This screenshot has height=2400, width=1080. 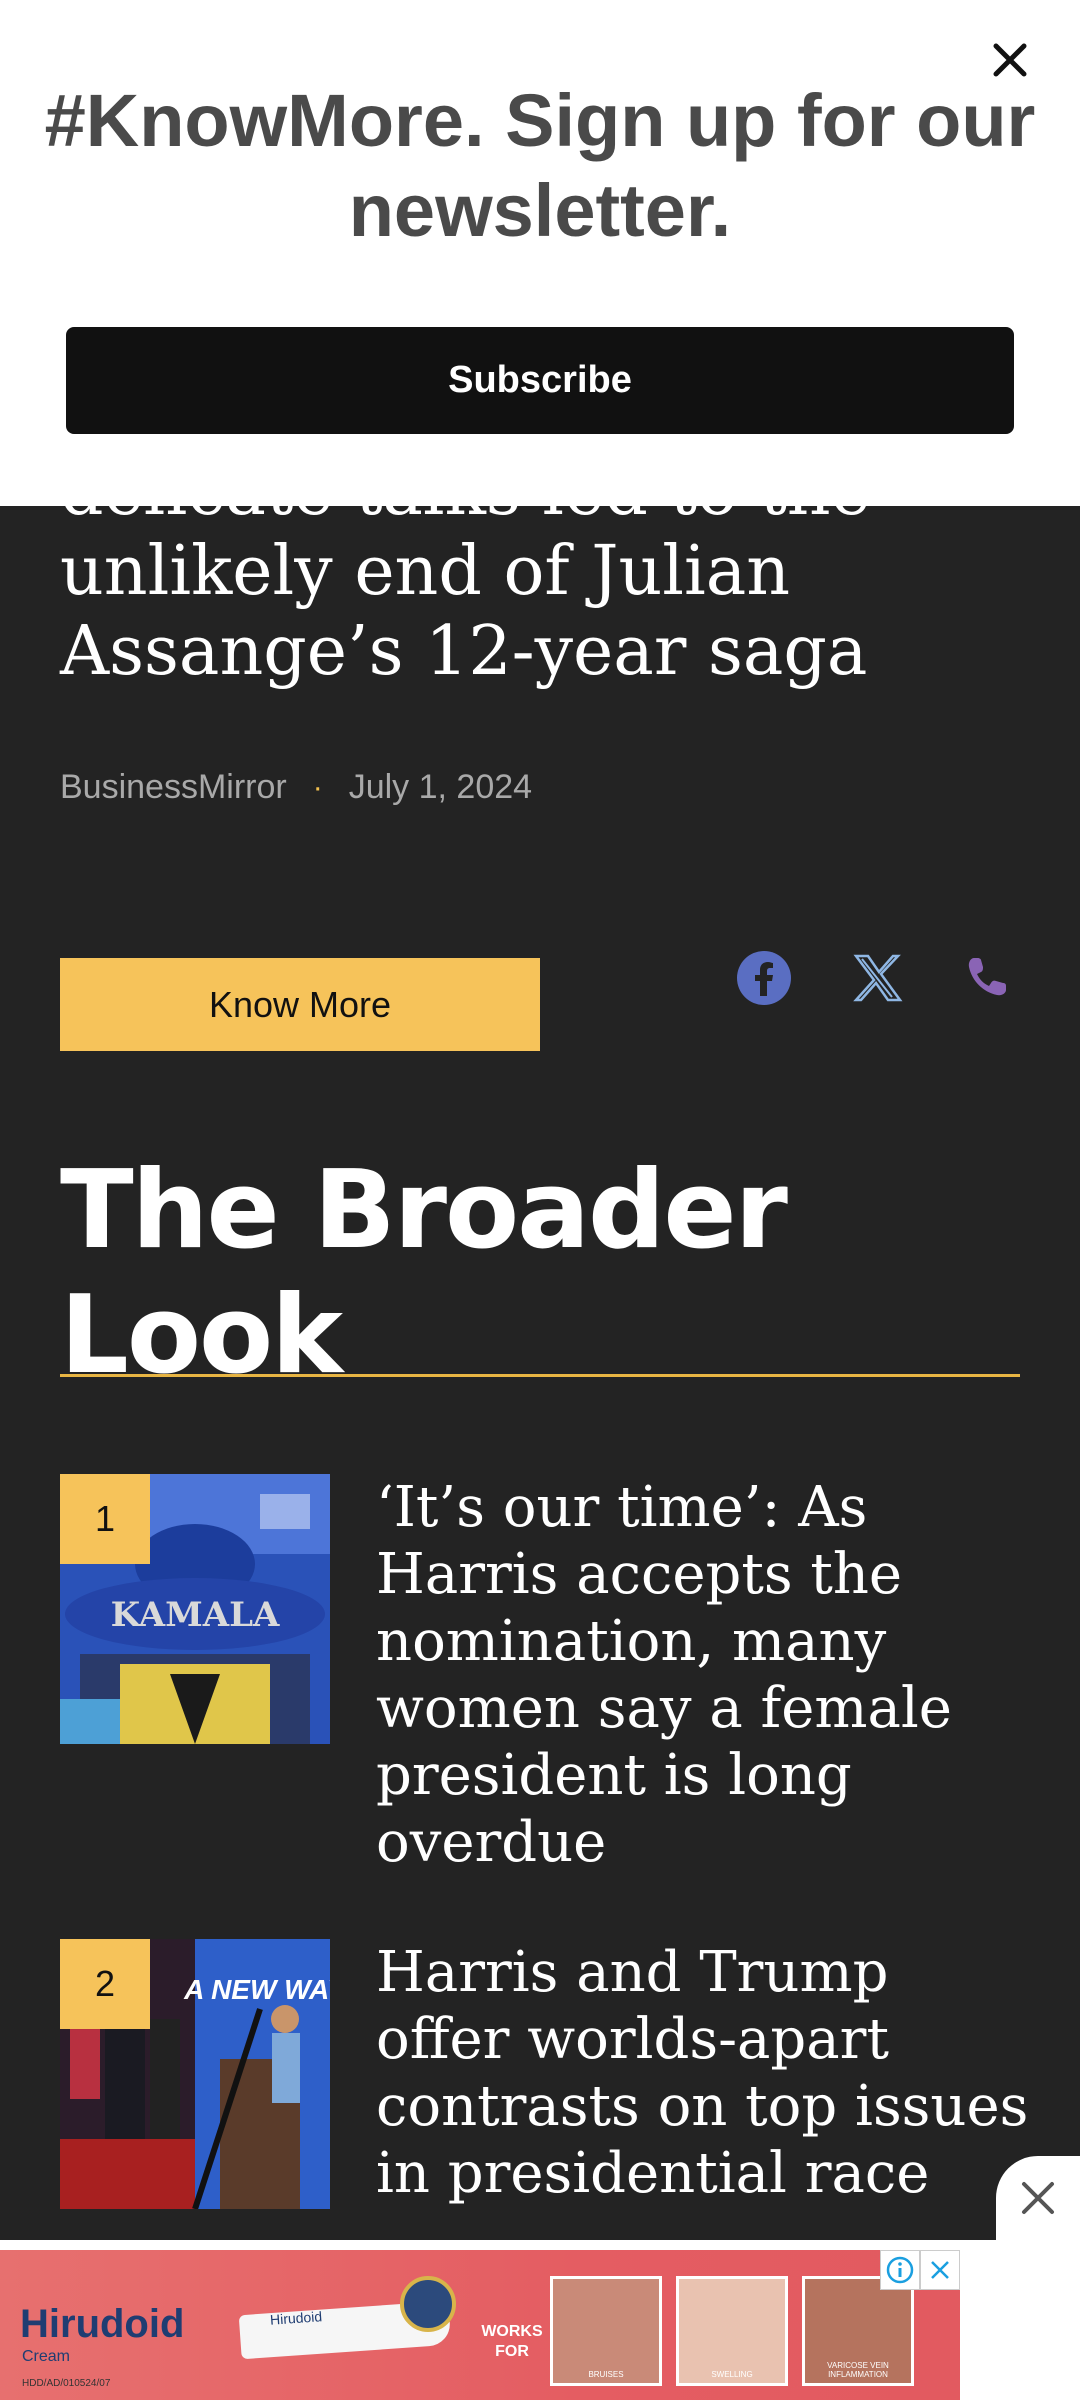 I want to click on ad-controls, so click(x=920, y=2270).